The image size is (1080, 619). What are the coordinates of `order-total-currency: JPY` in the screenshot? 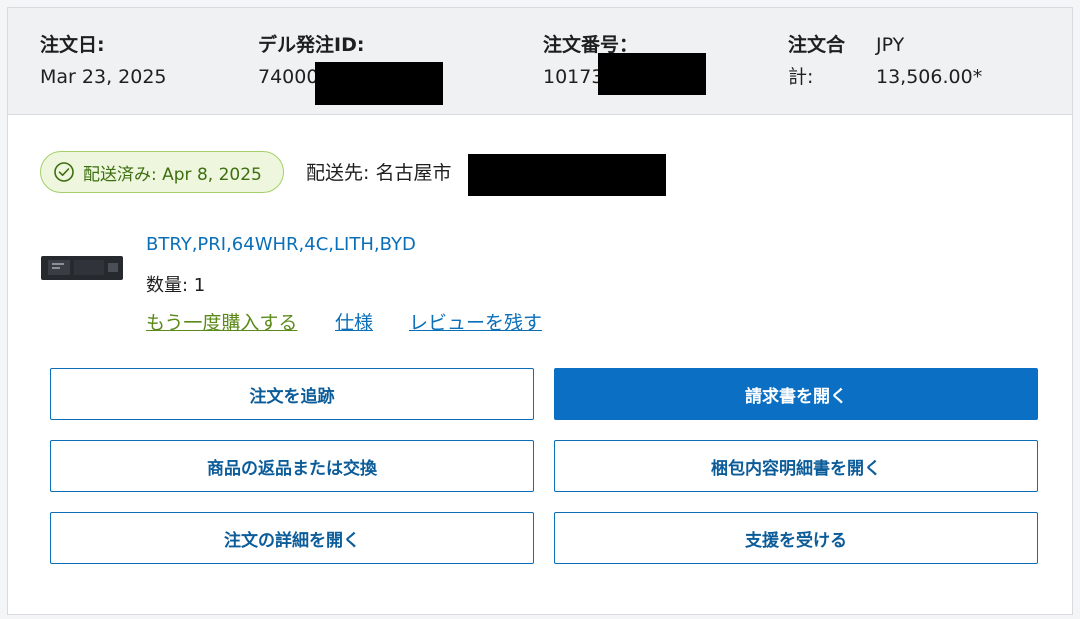 It's located at (890, 45).